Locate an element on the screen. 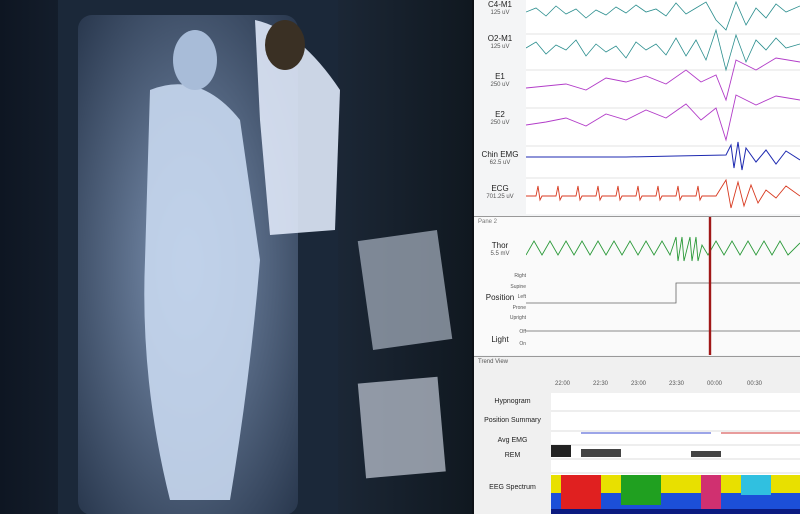 This screenshot has width=800, height=514. channel-label-thor: Thor 5.5 mV is located at coordinates (500, 250).